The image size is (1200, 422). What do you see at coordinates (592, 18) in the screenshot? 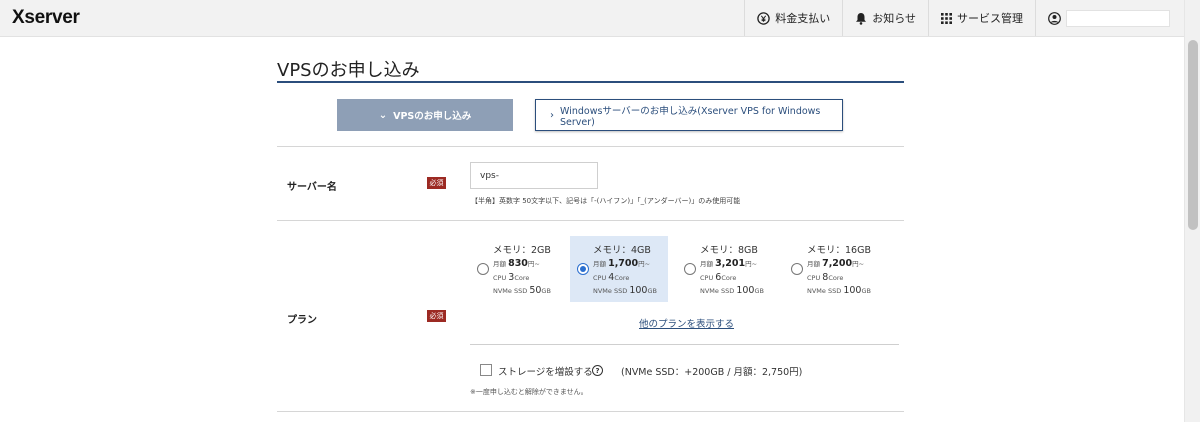
I see `top-header: Xserver 料金支払い お知らせ サービス管理` at bounding box center [592, 18].